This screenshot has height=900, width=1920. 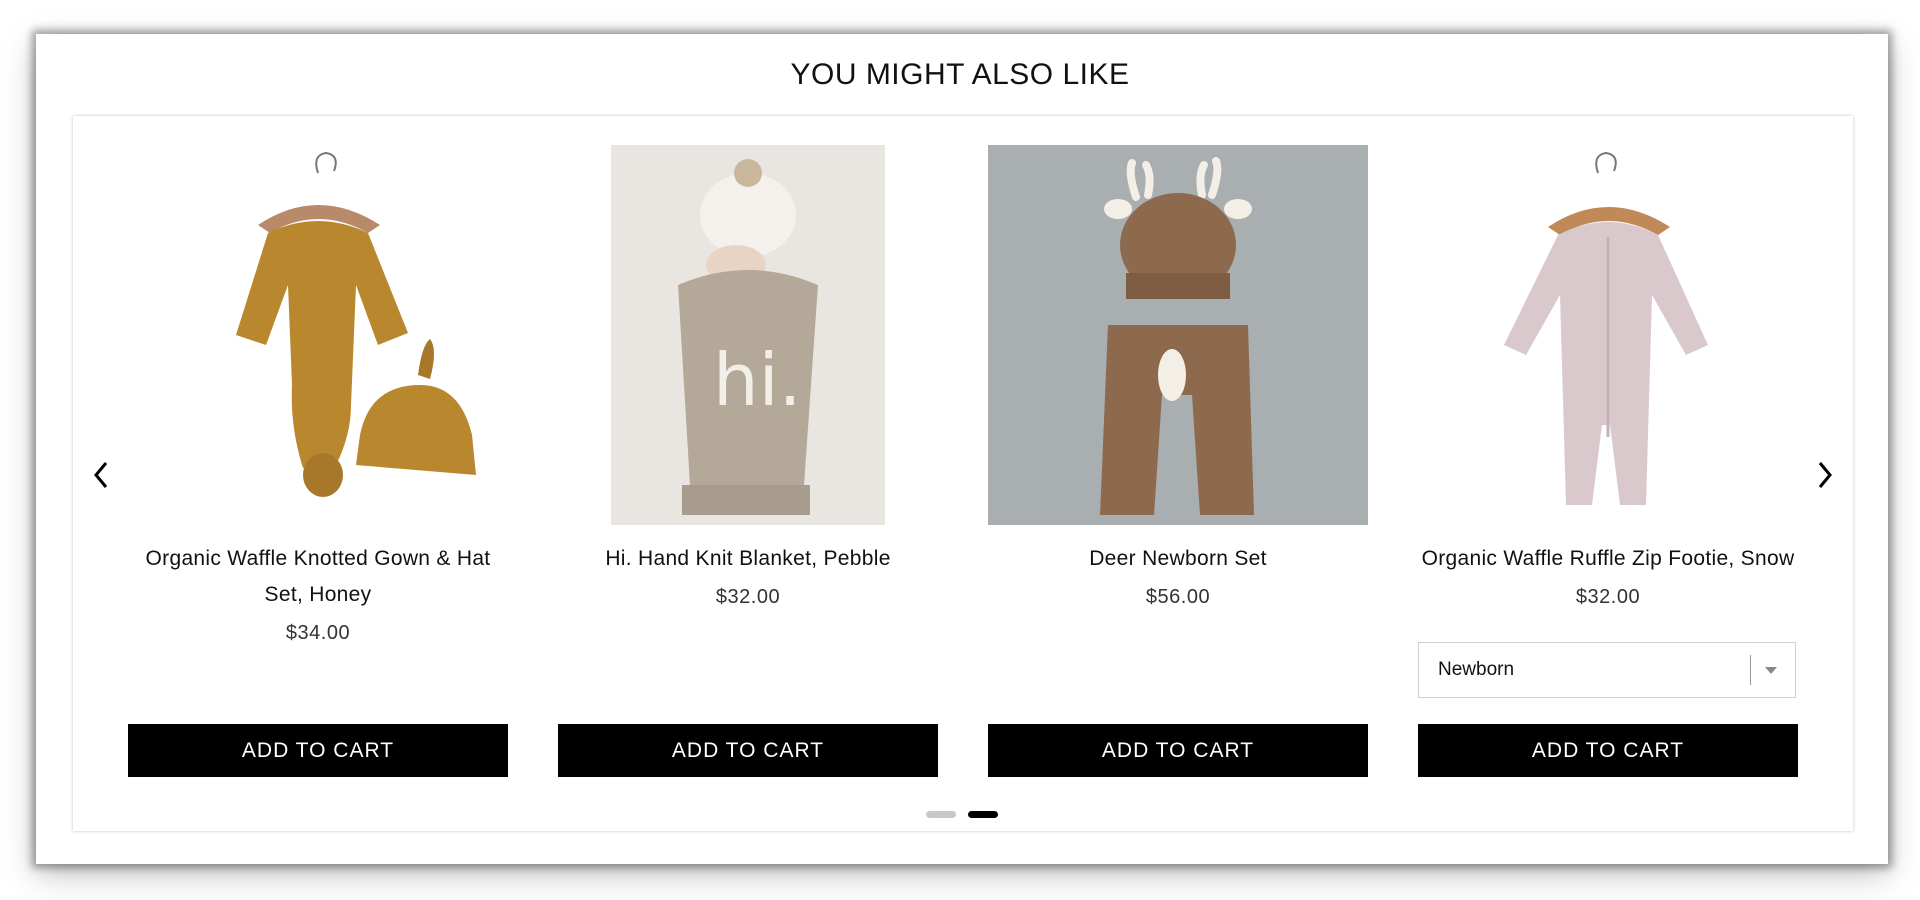 I want to click on product-price: $34.00, so click(x=318, y=633).